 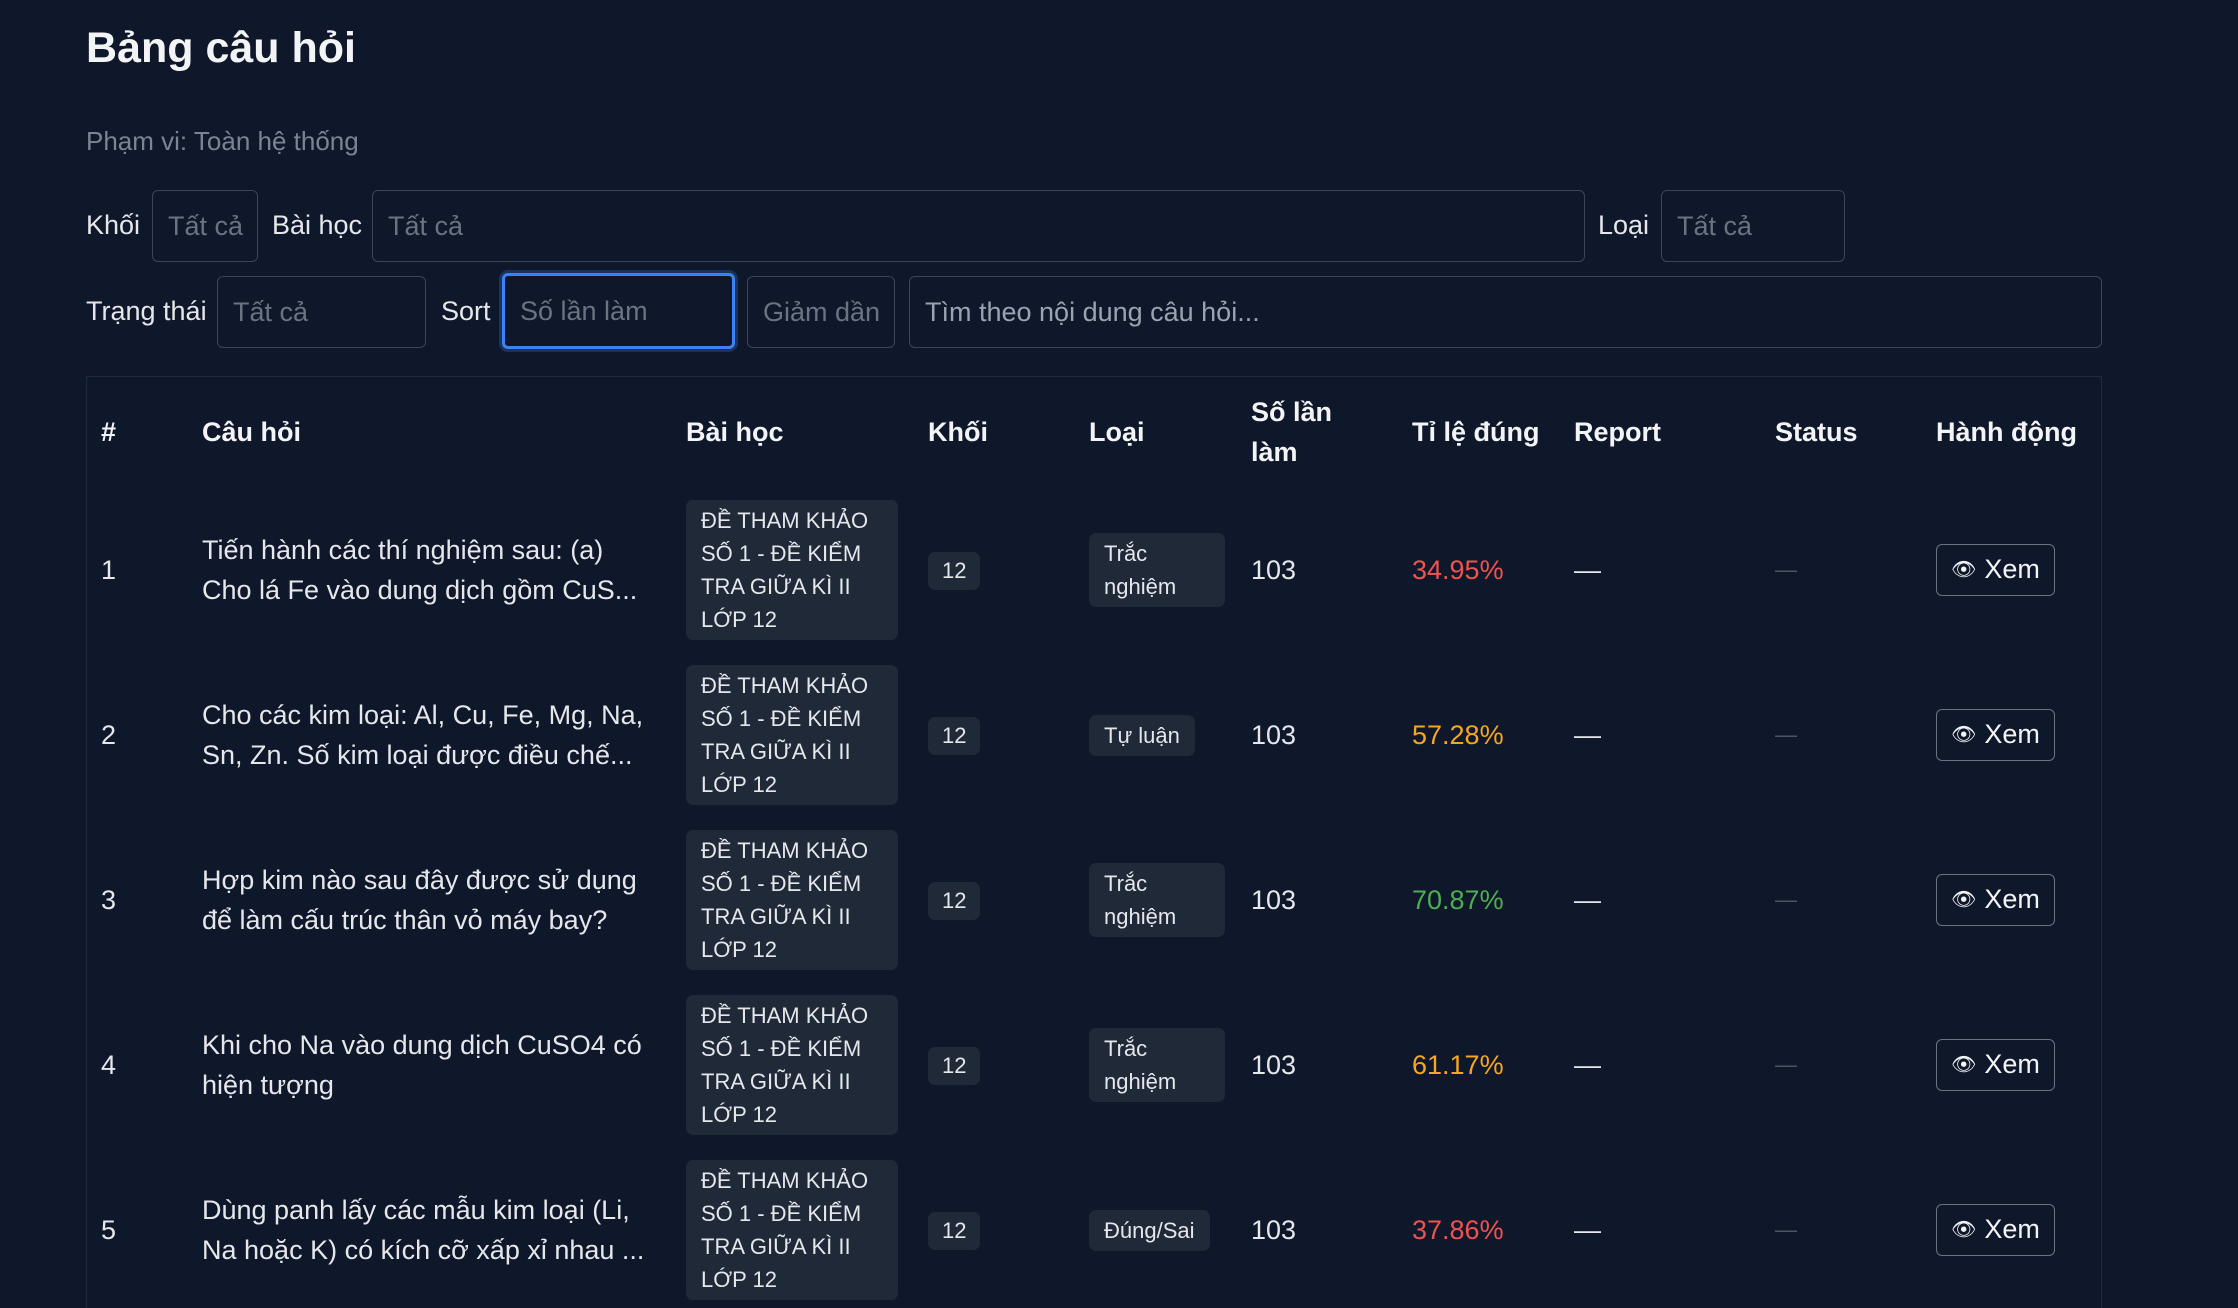 I want to click on header-grade: Khối, so click(x=958, y=432).